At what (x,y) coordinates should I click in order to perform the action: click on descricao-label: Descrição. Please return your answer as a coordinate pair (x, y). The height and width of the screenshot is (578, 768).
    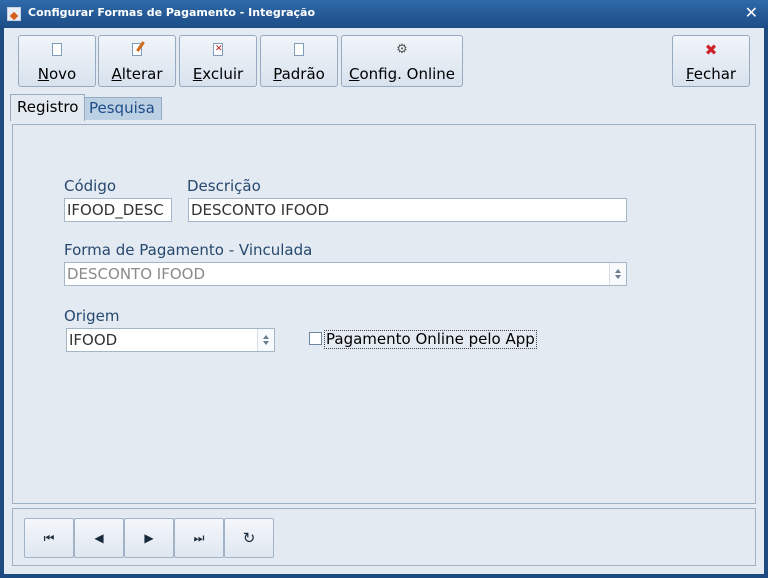
    Looking at the image, I should click on (224, 186).